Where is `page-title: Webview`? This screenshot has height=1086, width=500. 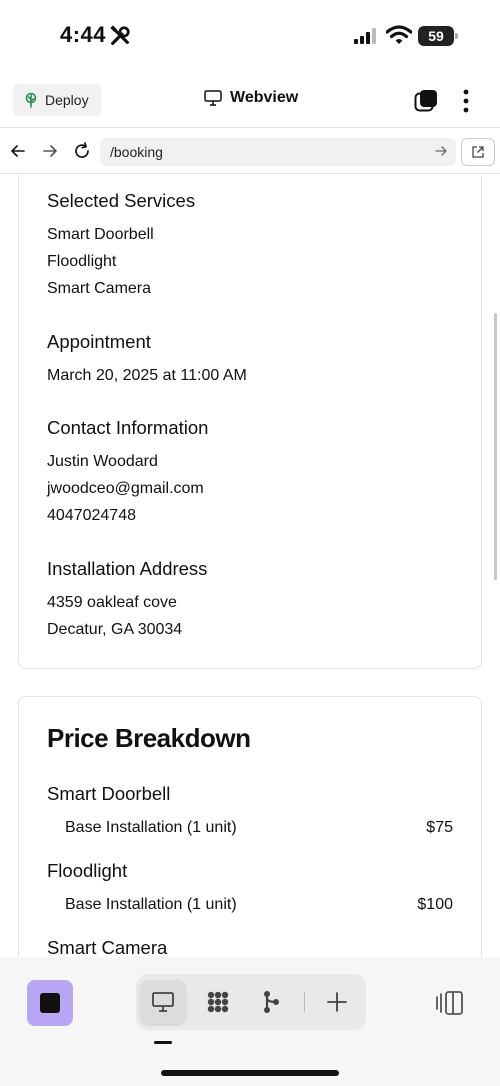 page-title: Webview is located at coordinates (251, 98).